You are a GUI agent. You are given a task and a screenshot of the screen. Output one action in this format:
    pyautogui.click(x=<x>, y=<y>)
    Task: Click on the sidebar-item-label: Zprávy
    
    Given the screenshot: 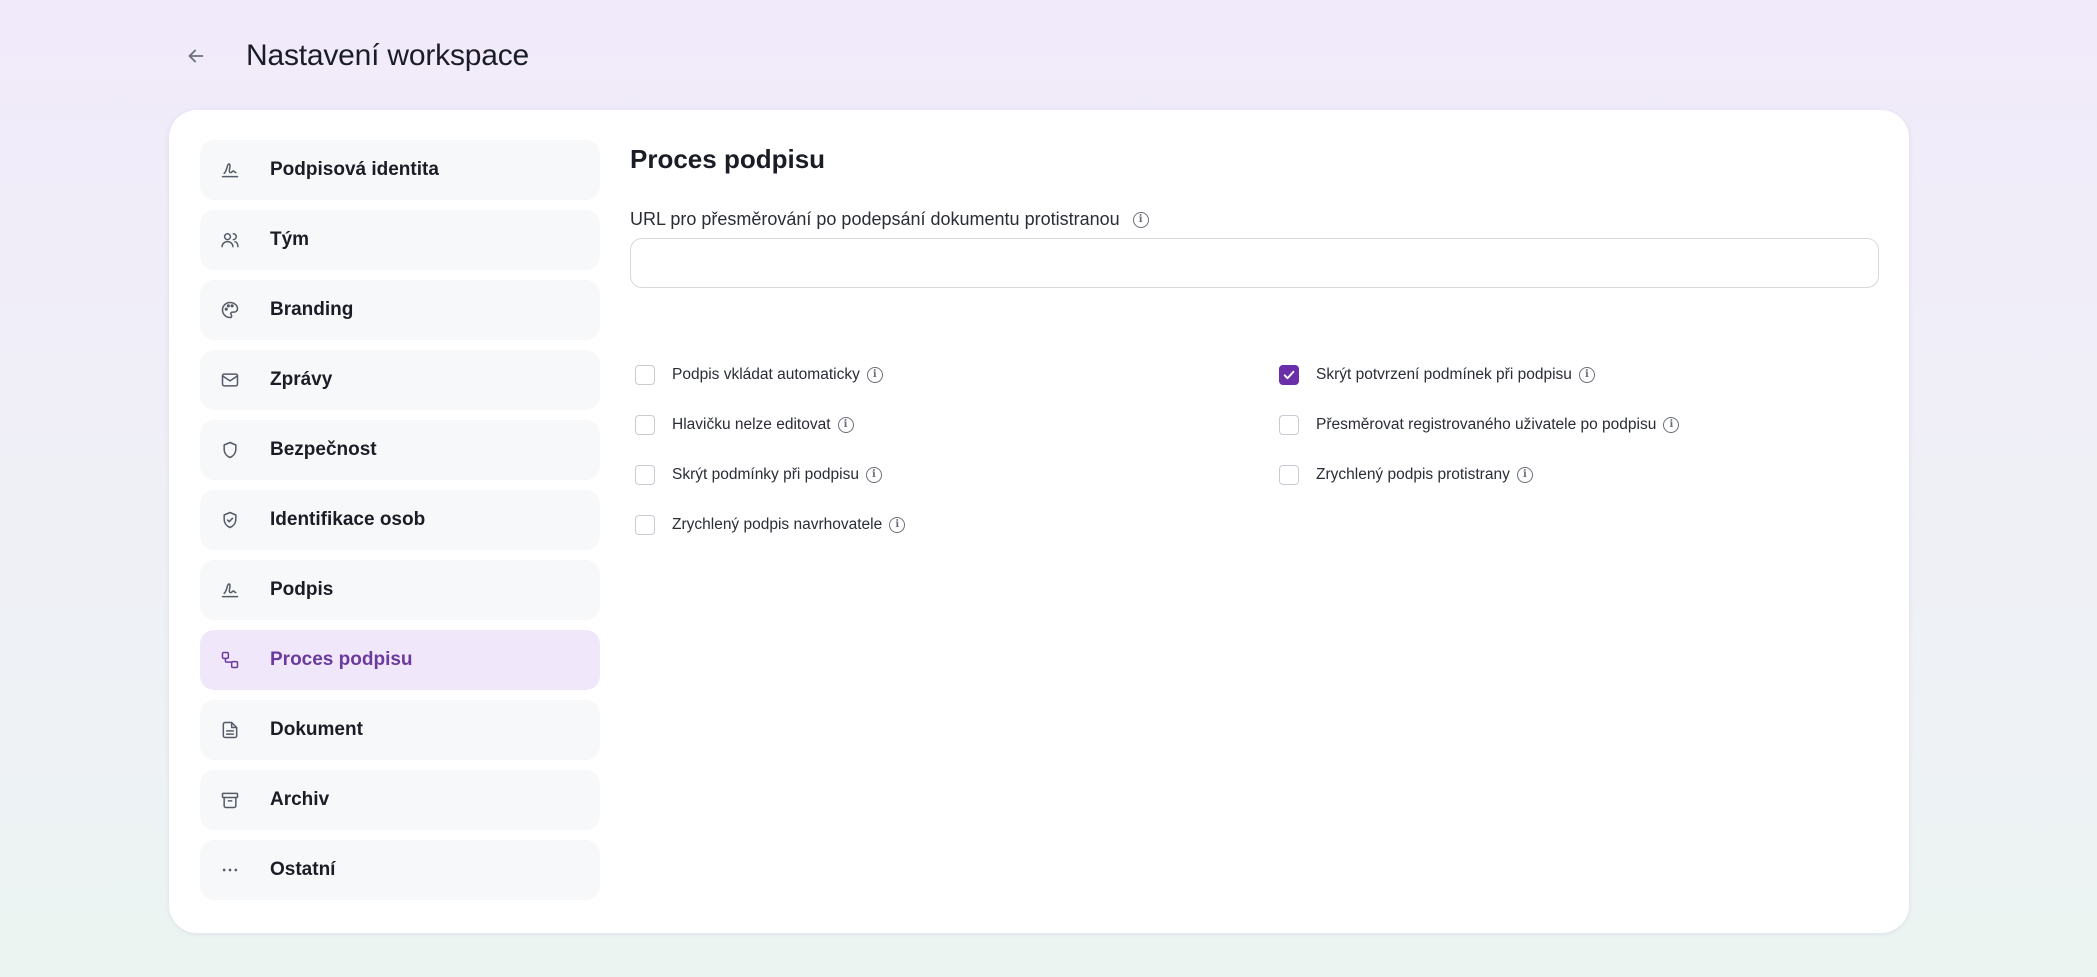 What is the action you would take?
    pyautogui.click(x=301, y=379)
    